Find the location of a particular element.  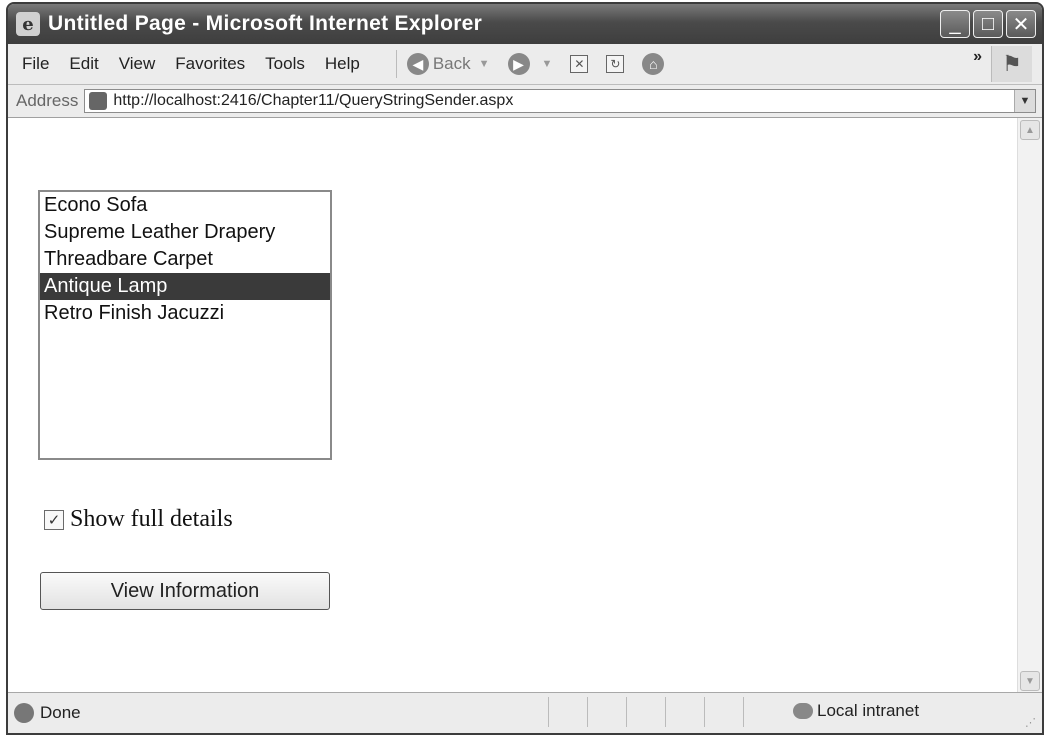

page-status-icon is located at coordinates (24, 713).